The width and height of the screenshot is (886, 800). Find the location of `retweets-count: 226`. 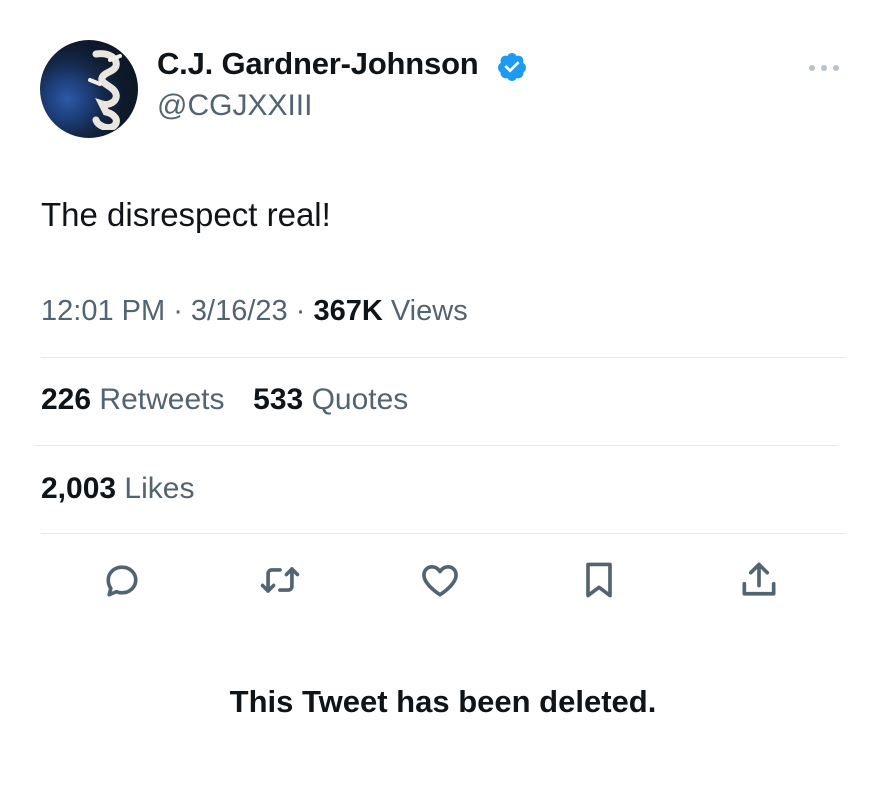

retweets-count: 226 is located at coordinates (66, 399).